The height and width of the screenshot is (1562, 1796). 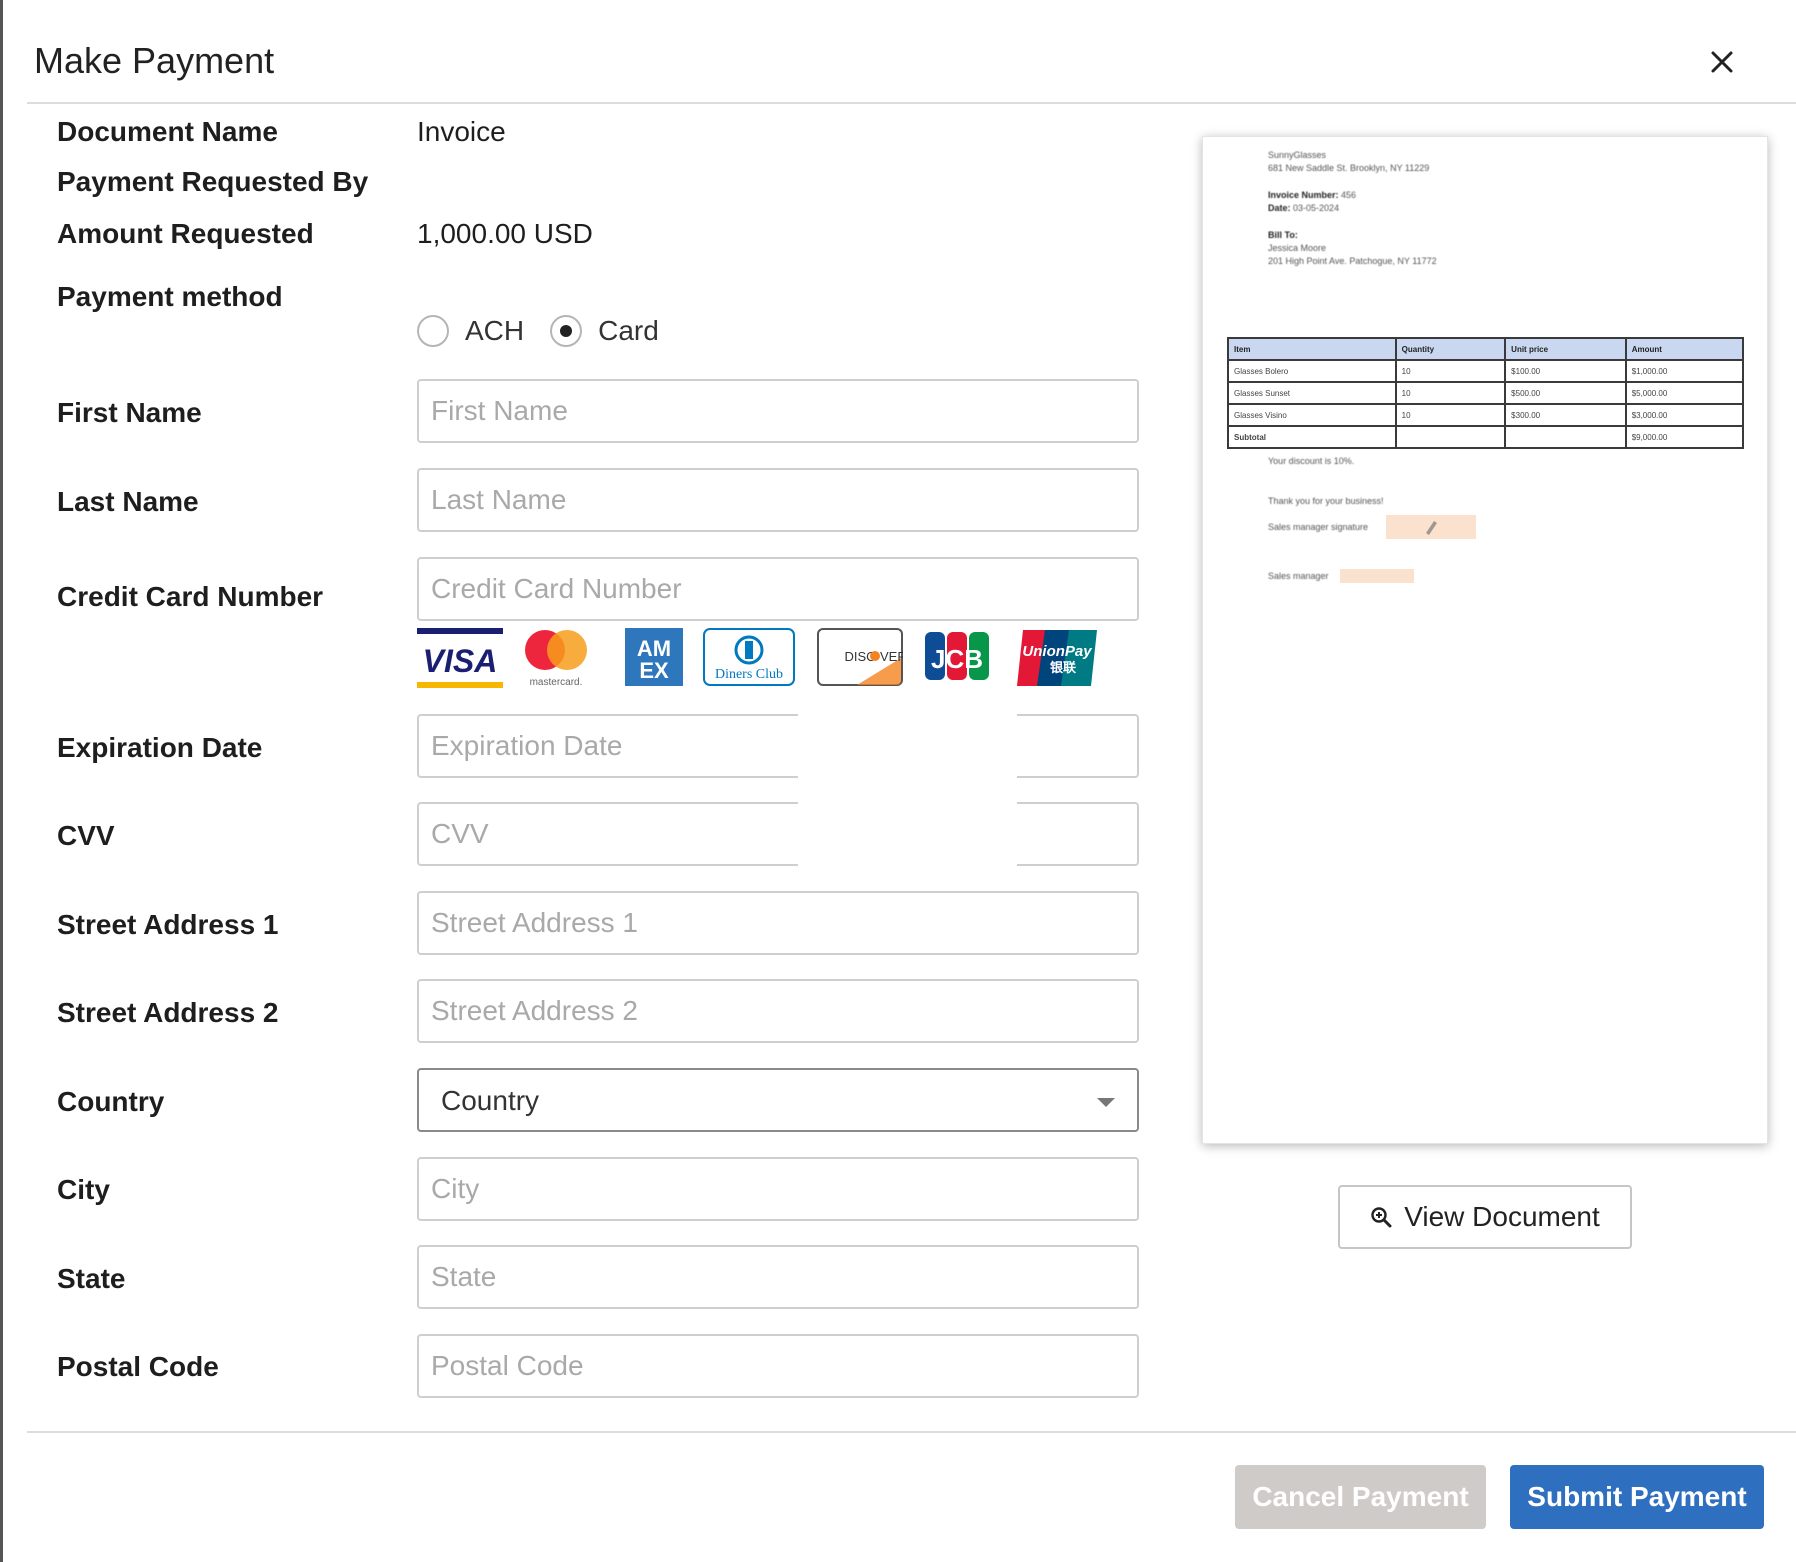 I want to click on doc-table-row: Glasses Visino 10 $300.00 $3,000.00, so click(x=1486, y=415).